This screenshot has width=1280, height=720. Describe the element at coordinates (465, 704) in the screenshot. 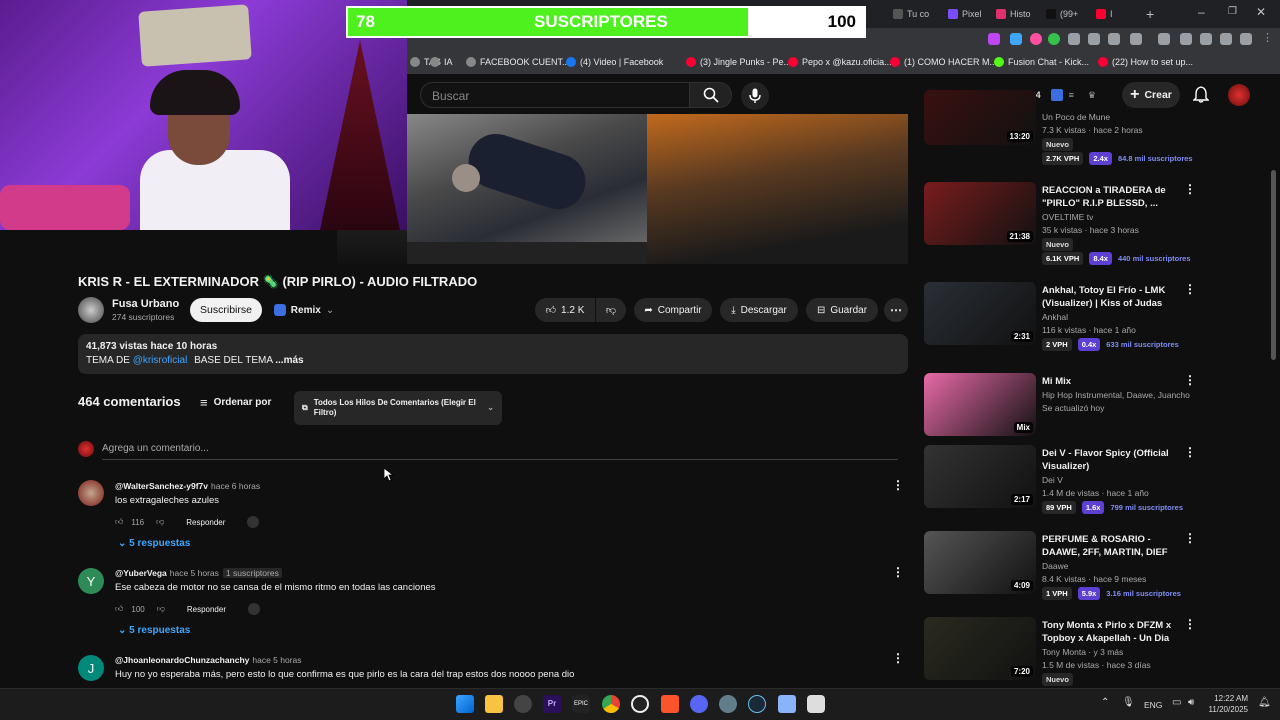

I see `start-menu-icon` at that location.